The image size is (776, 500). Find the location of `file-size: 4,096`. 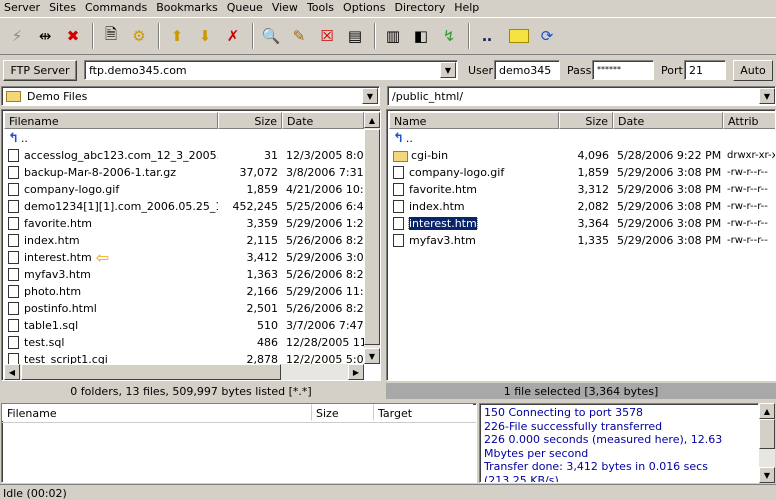

file-size: 4,096 is located at coordinates (593, 155).